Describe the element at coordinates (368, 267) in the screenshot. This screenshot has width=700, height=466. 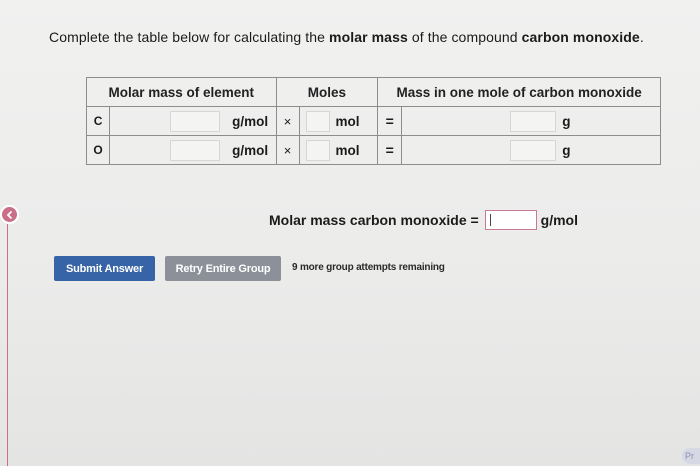
I see `attempts-remaining-text: 9 more group attempts remaining` at that location.